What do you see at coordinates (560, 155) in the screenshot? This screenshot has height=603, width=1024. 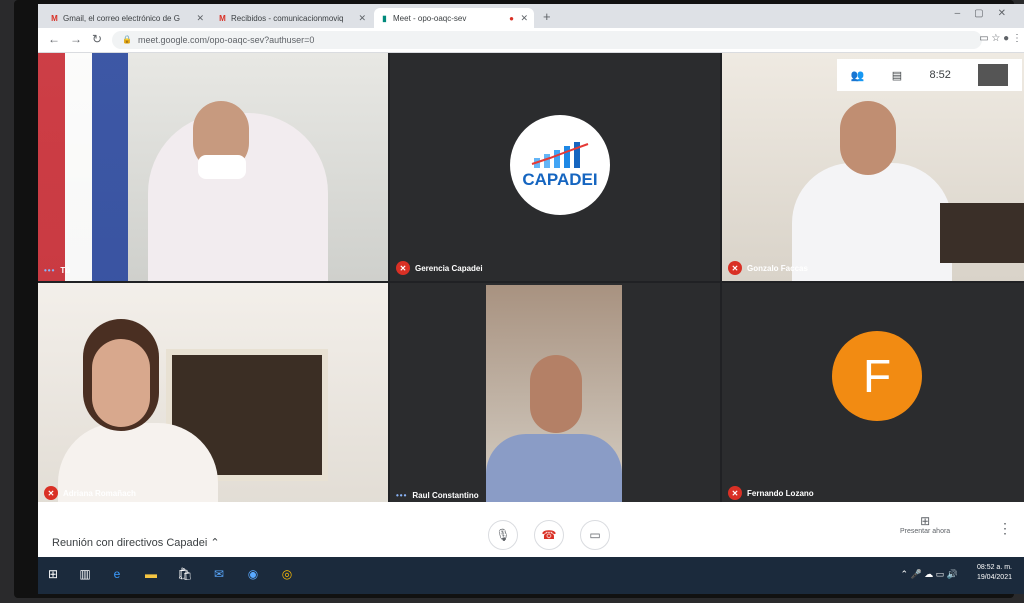 I see `bar-chart-icon` at bounding box center [560, 155].